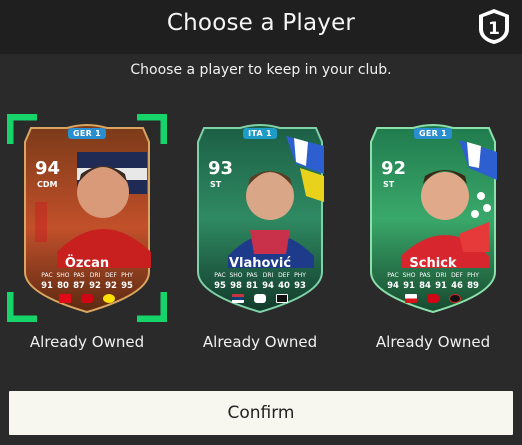 Image resolution: width=522 pixels, height=445 pixels. Describe the element at coordinates (48, 168) in the screenshot. I see `player-rating: 94` at that location.